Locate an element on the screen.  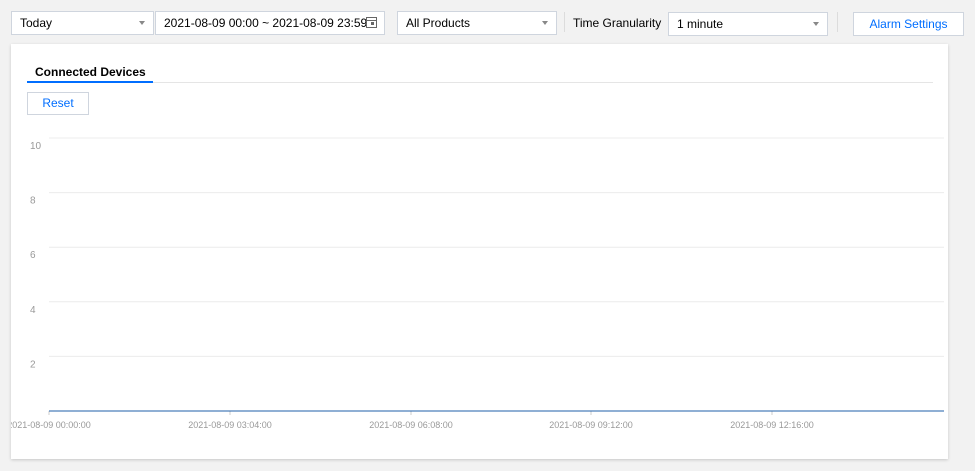
date-range-picker: 2021-08-09 00:00 ~ 2021-08-09 23:59 is located at coordinates (270, 23).